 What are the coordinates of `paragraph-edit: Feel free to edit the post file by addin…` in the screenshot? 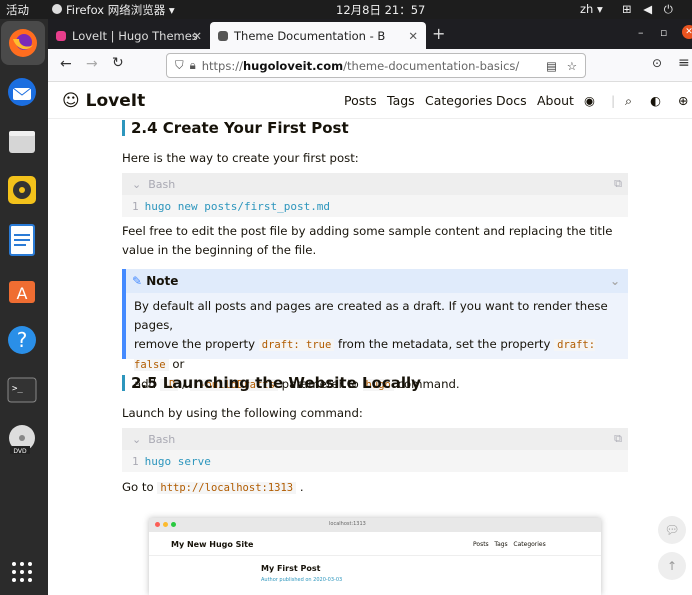 It's located at (367, 240).